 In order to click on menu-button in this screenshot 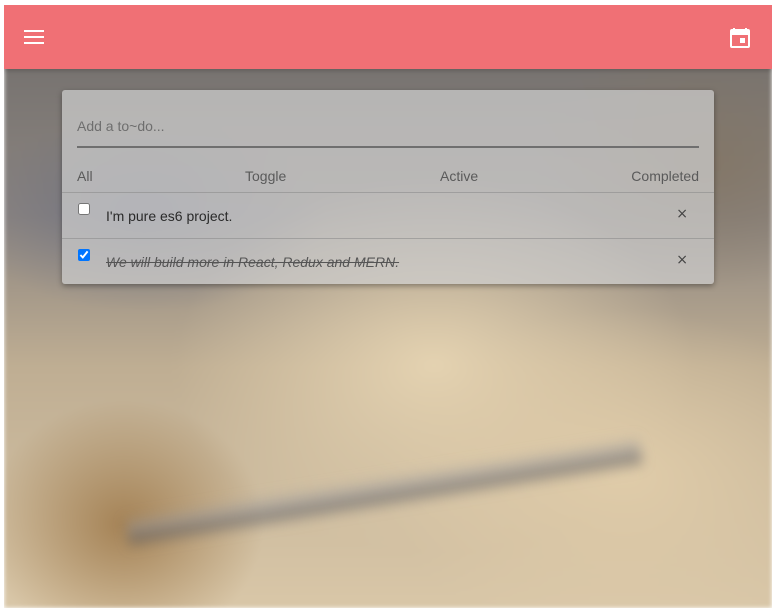, I will do `click(34, 37)`.